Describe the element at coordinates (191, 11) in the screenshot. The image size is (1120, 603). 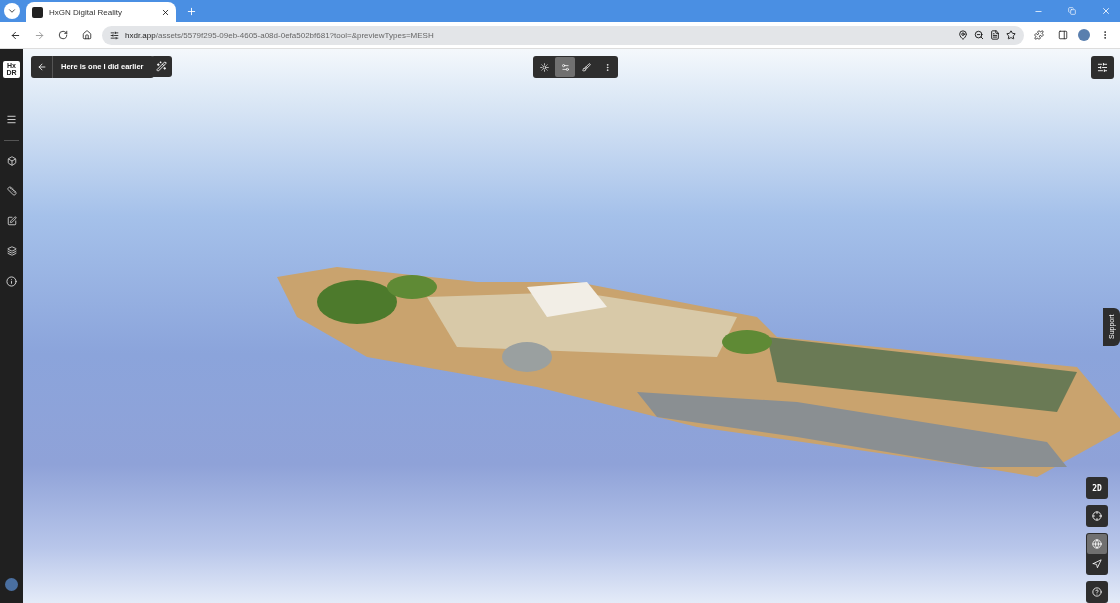
I see `plus-icon` at that location.